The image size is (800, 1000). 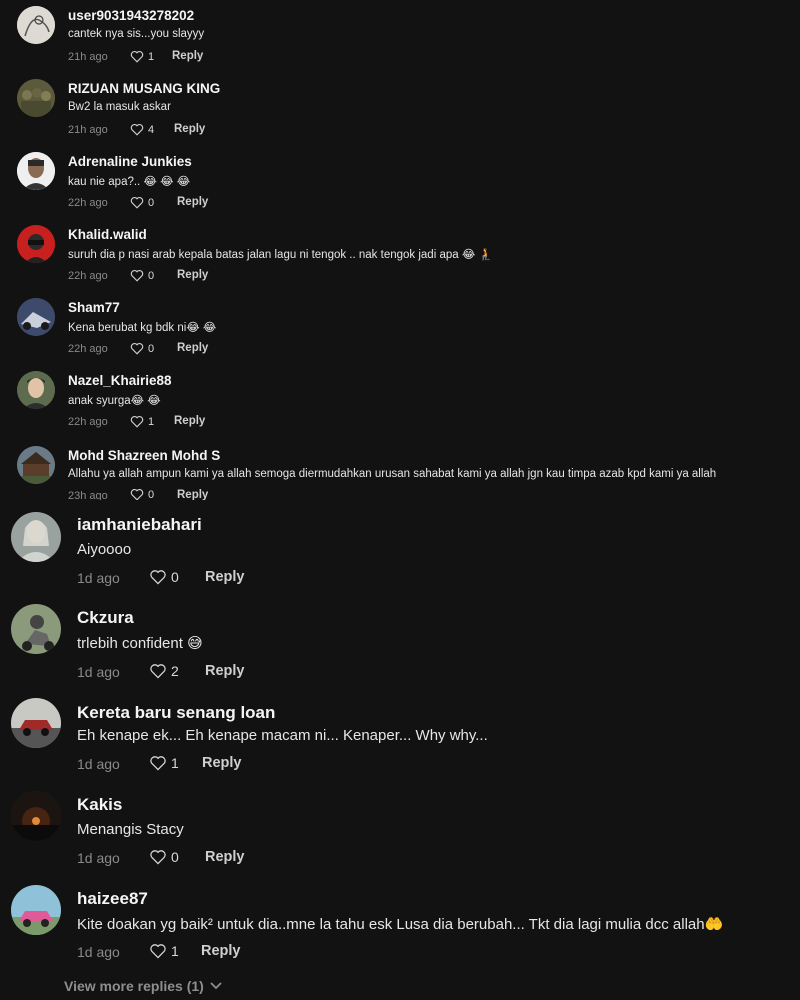 What do you see at coordinates (216, 986) in the screenshot?
I see `chevron-down-icon` at bounding box center [216, 986].